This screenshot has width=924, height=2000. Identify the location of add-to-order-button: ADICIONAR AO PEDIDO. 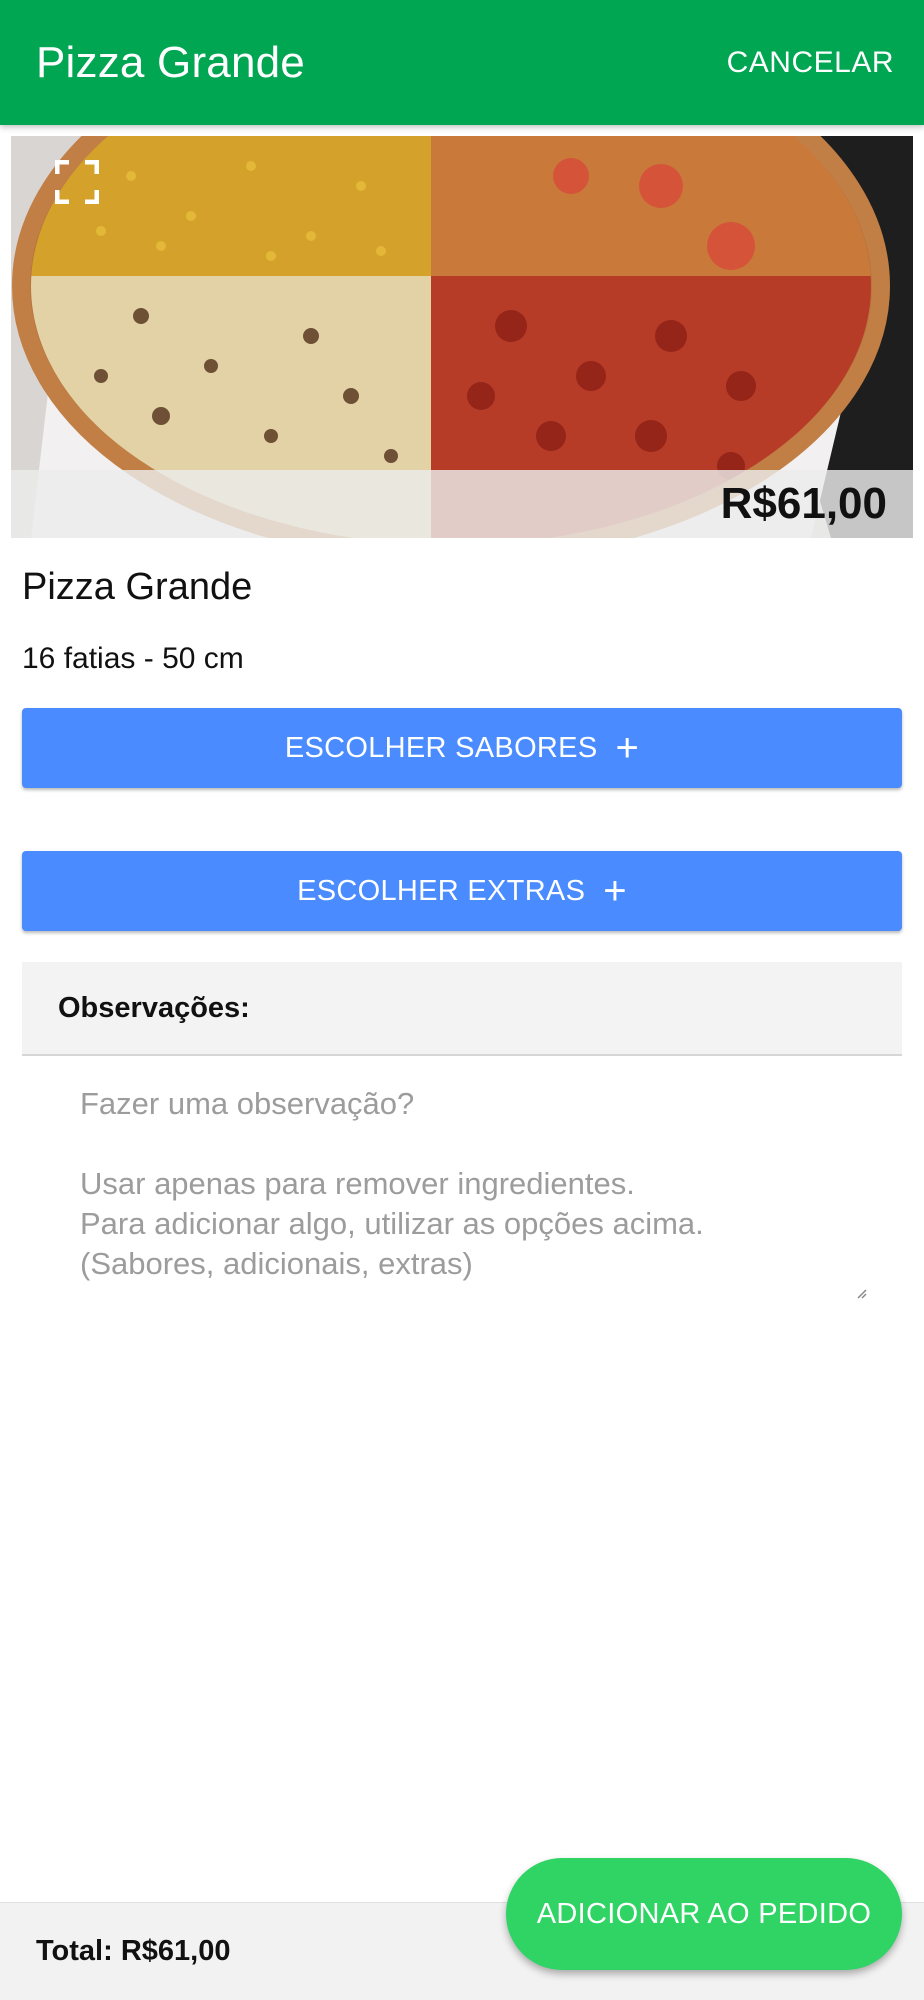
(704, 1914).